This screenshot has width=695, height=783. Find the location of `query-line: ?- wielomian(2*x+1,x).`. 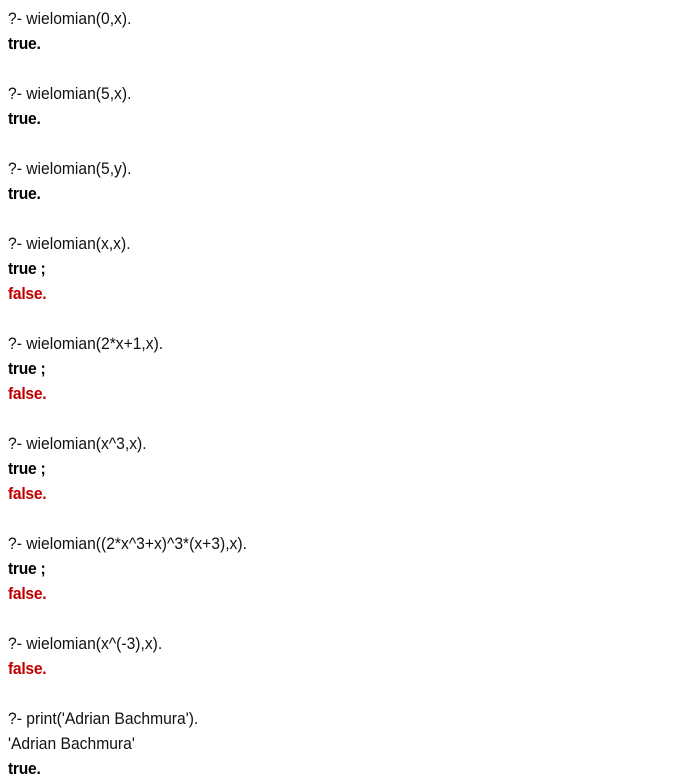

query-line: ?- wielomian(2*x+1,x). is located at coordinates (348, 343).